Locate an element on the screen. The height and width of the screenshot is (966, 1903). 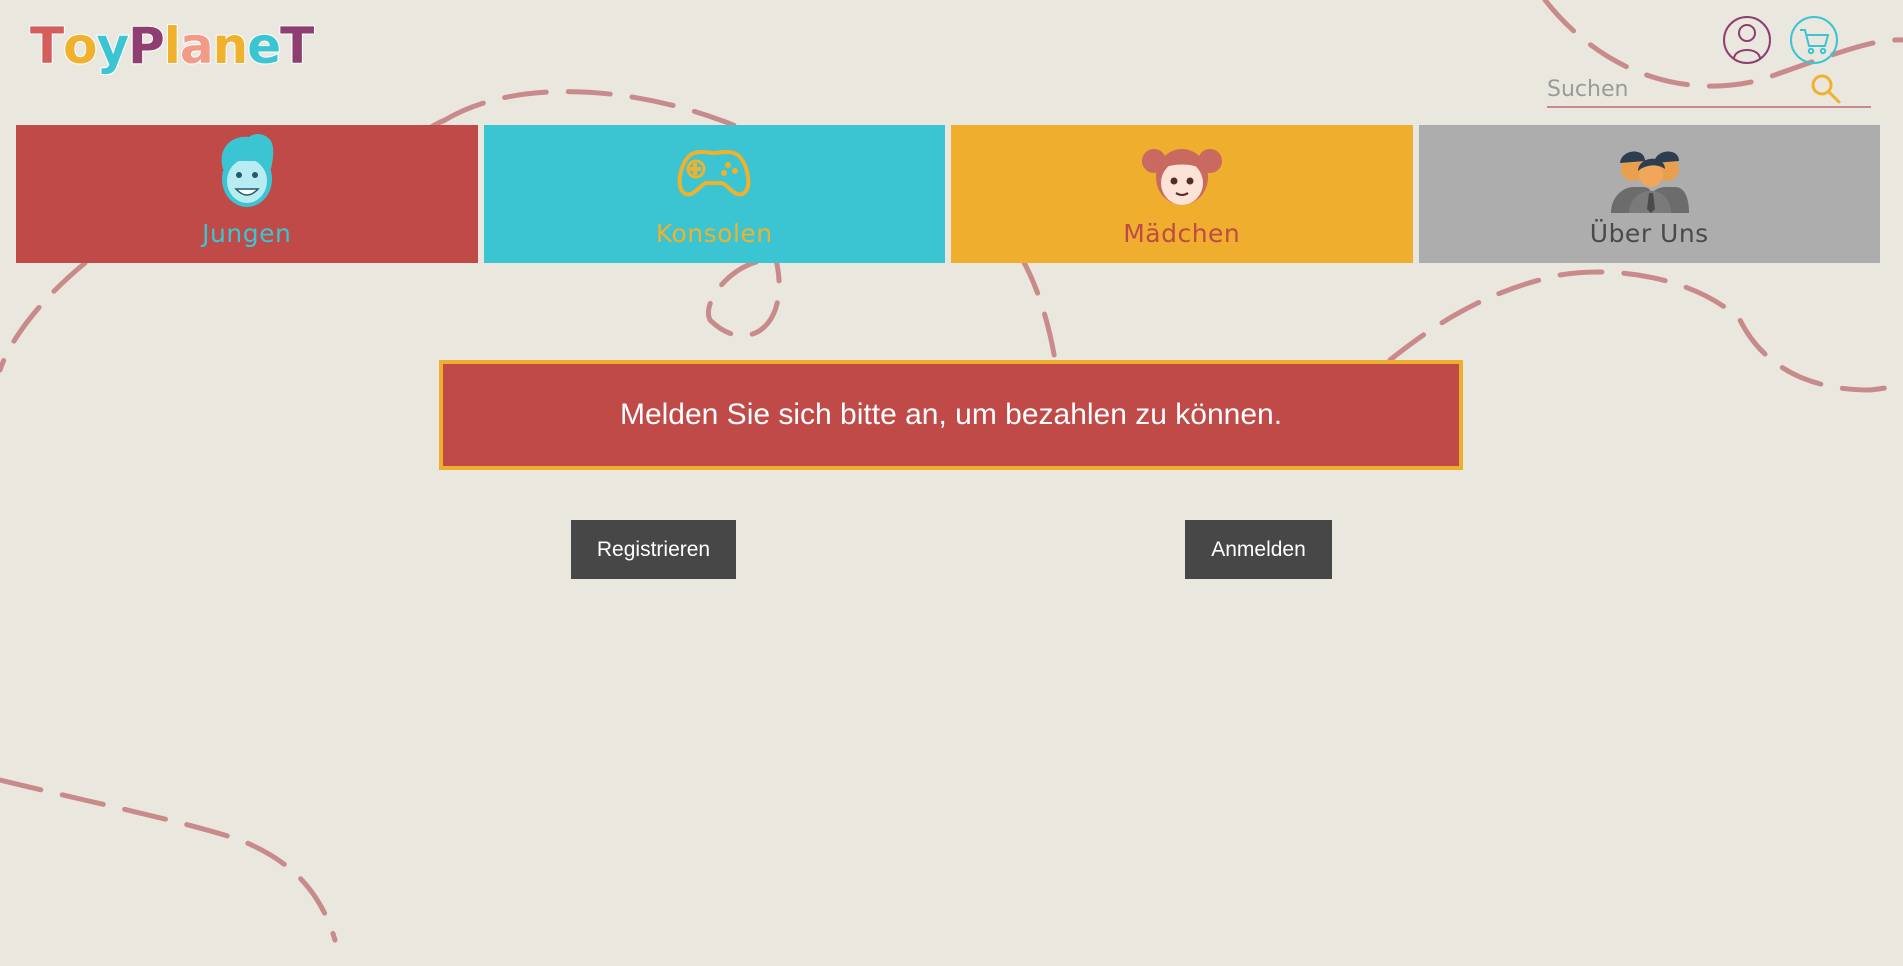
nav-label-ueber-uns: Über Uns is located at coordinates (1649, 233).